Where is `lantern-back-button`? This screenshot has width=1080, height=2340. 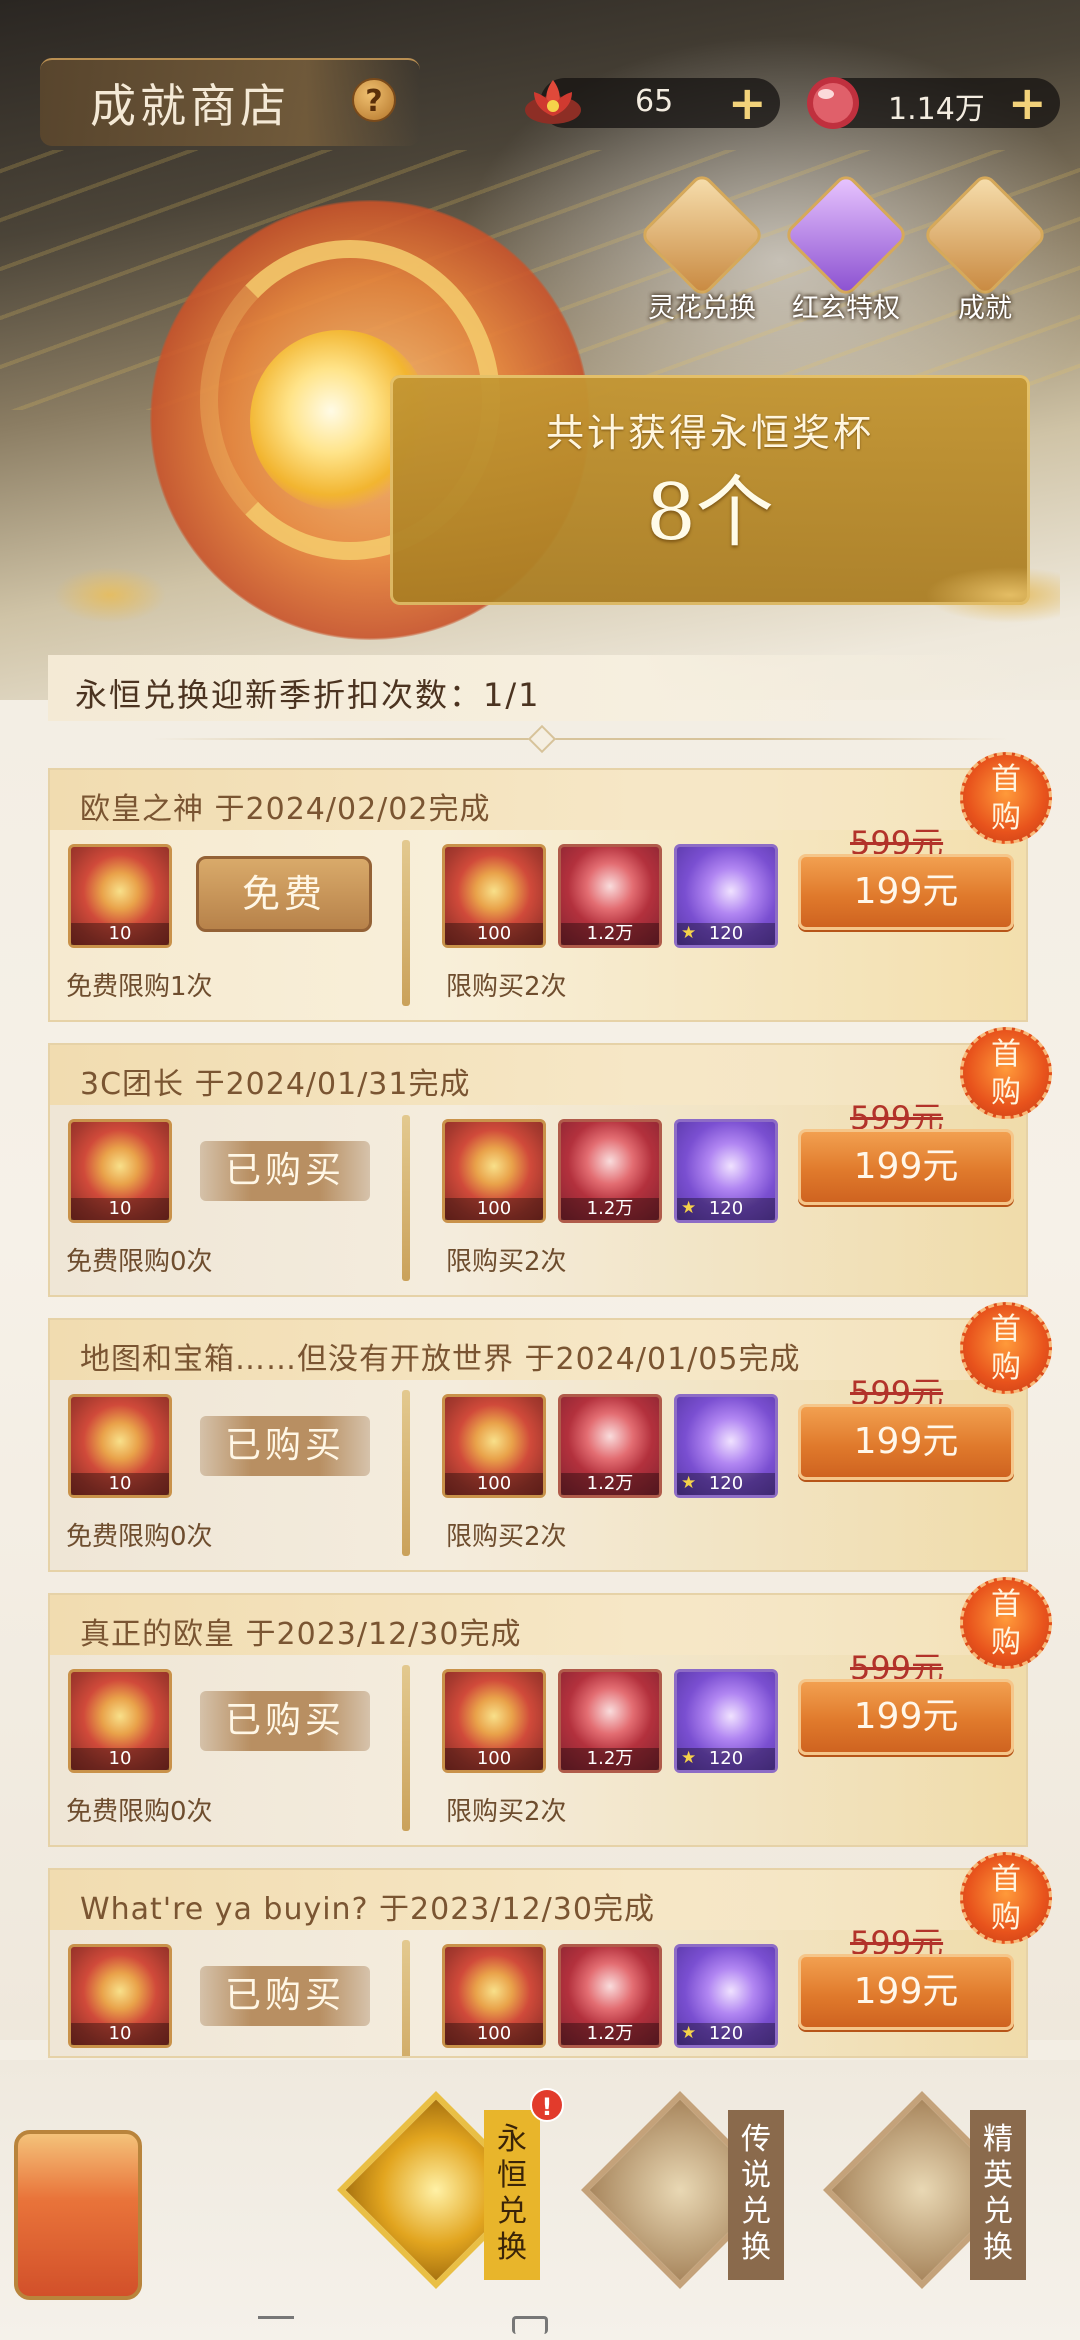 lantern-back-button is located at coordinates (78, 2215).